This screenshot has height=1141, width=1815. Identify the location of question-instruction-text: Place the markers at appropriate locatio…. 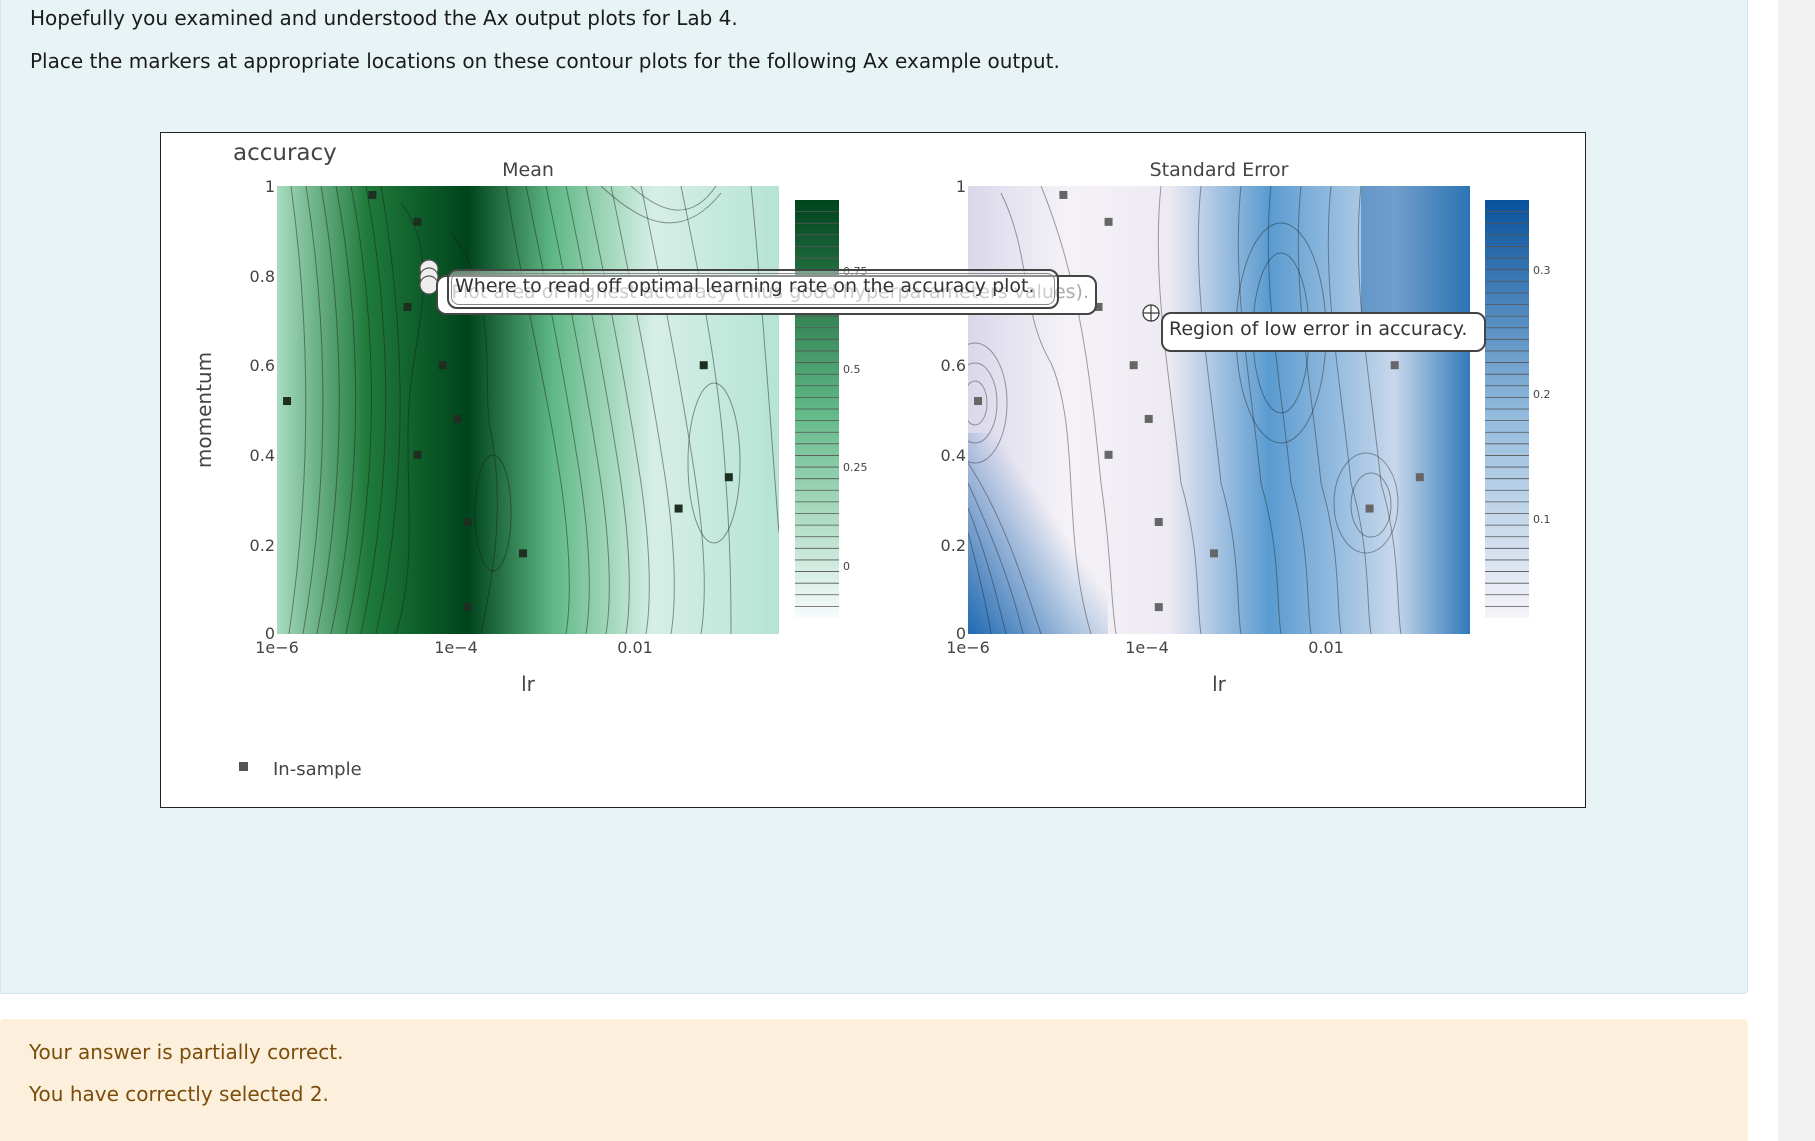
(545, 61).